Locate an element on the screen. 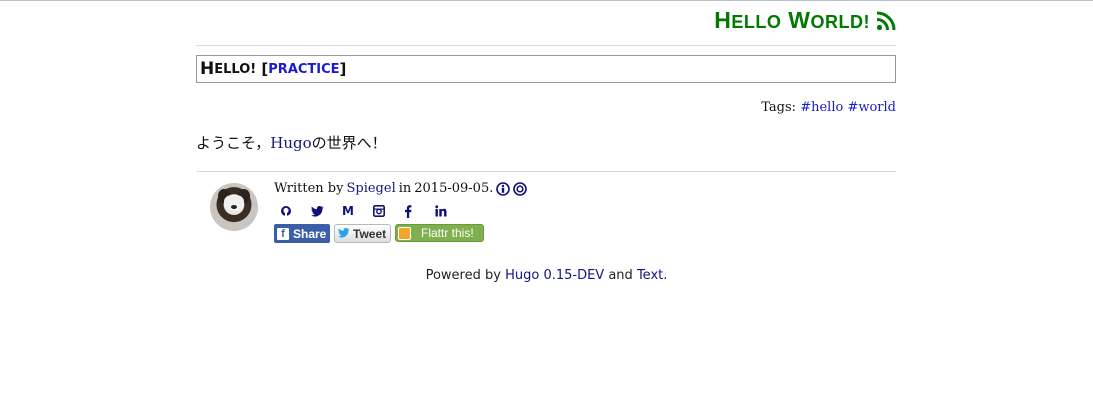  body-text-after: の世界へ！ is located at coordinates (349, 143).